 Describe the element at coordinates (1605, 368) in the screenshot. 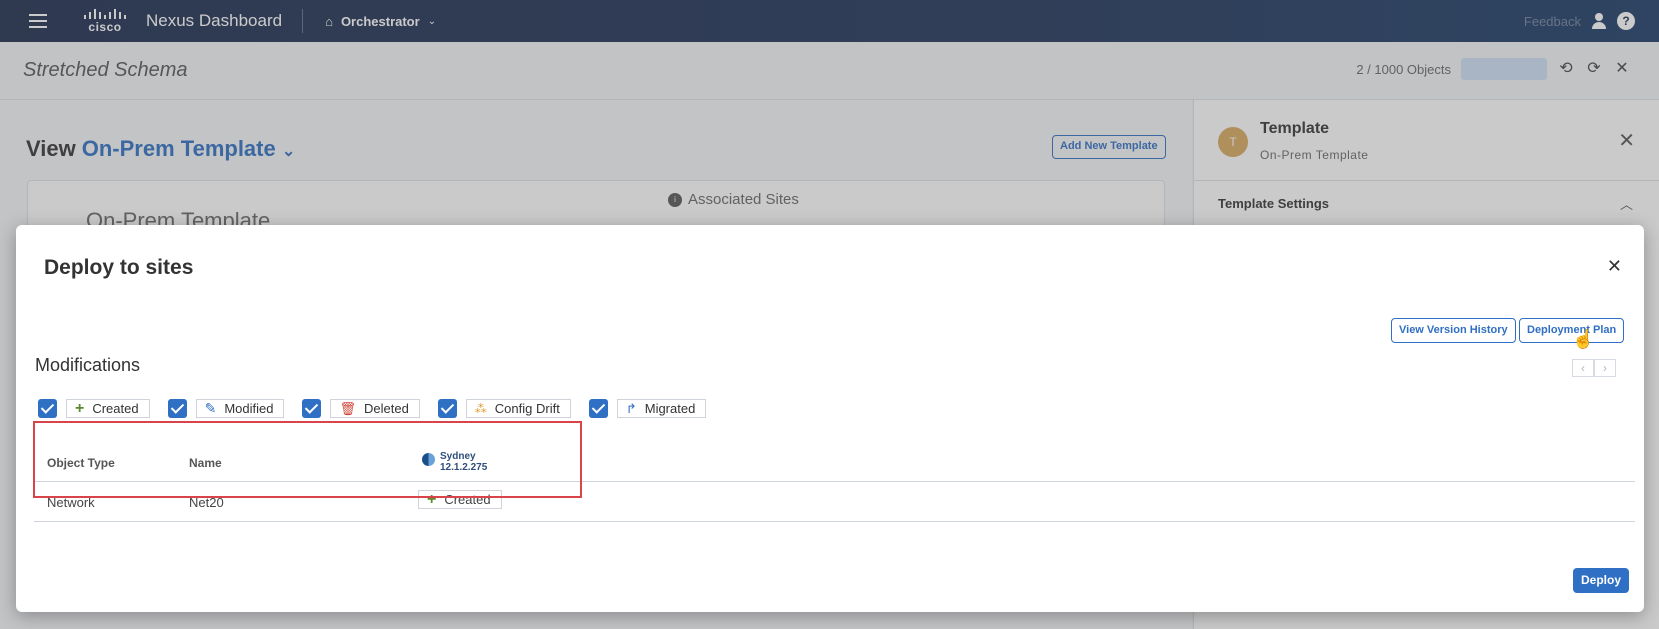

I see `chevron-right-icon: ›` at that location.